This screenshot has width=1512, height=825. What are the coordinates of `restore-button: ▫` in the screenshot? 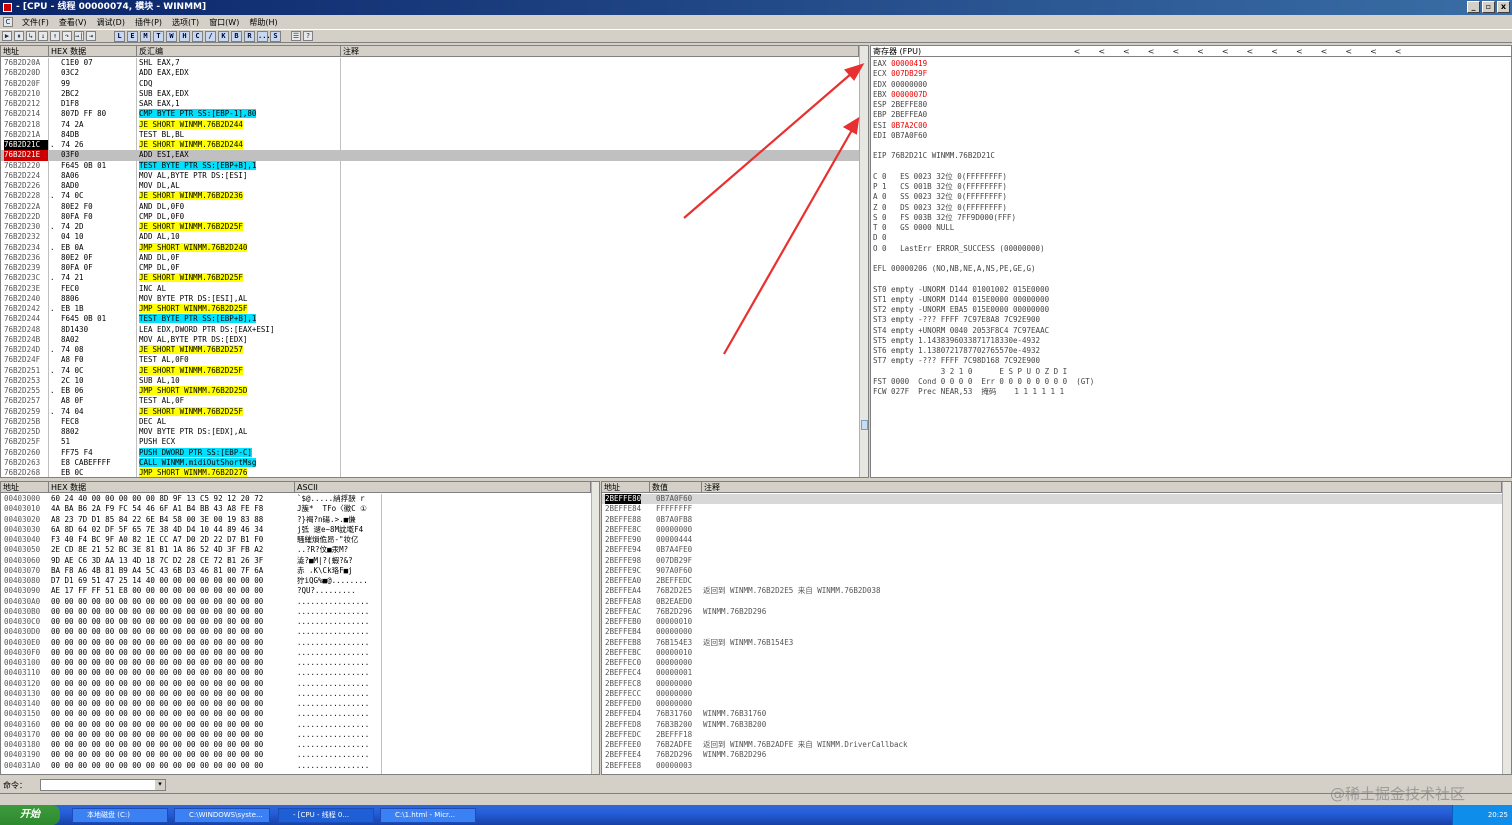 It's located at (1488, 7).